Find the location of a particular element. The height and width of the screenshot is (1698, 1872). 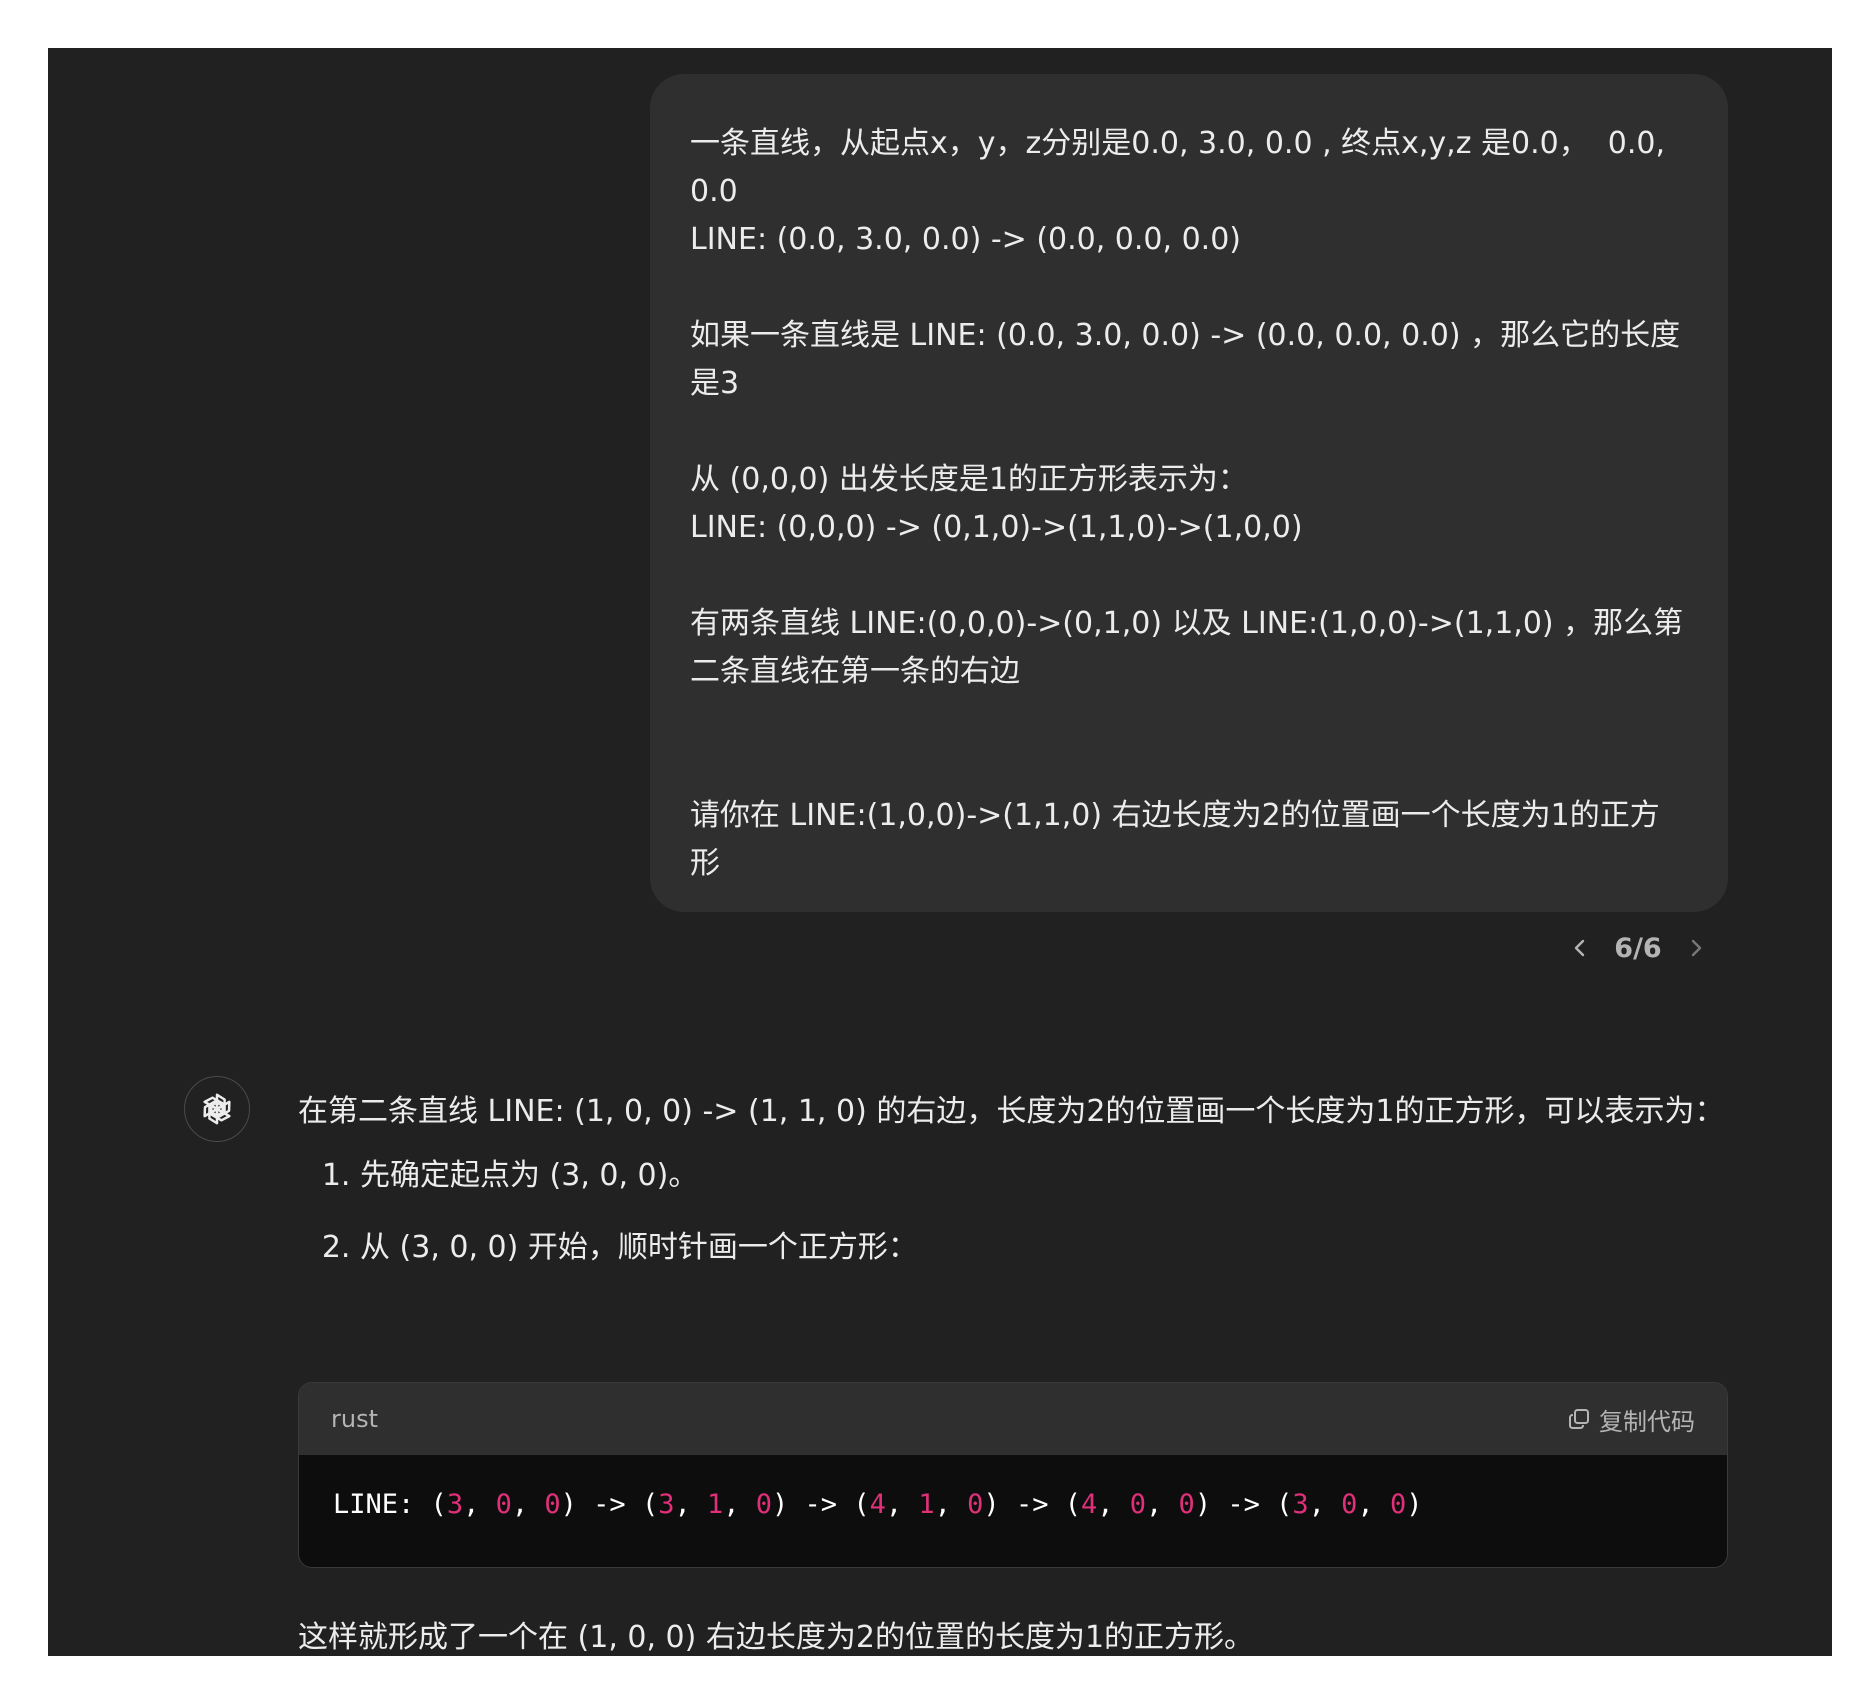

code-header: rust 复制代码 is located at coordinates (1013, 1419).